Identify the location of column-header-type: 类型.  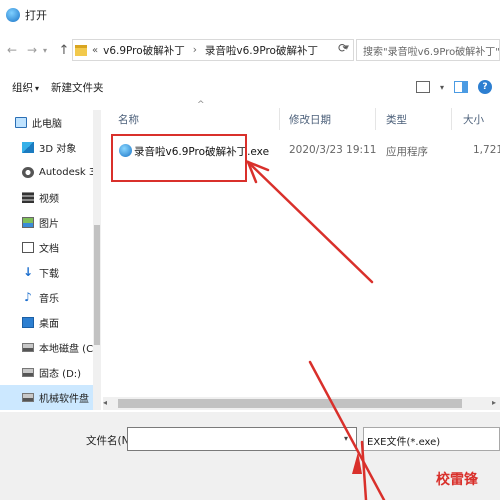
(396, 119).